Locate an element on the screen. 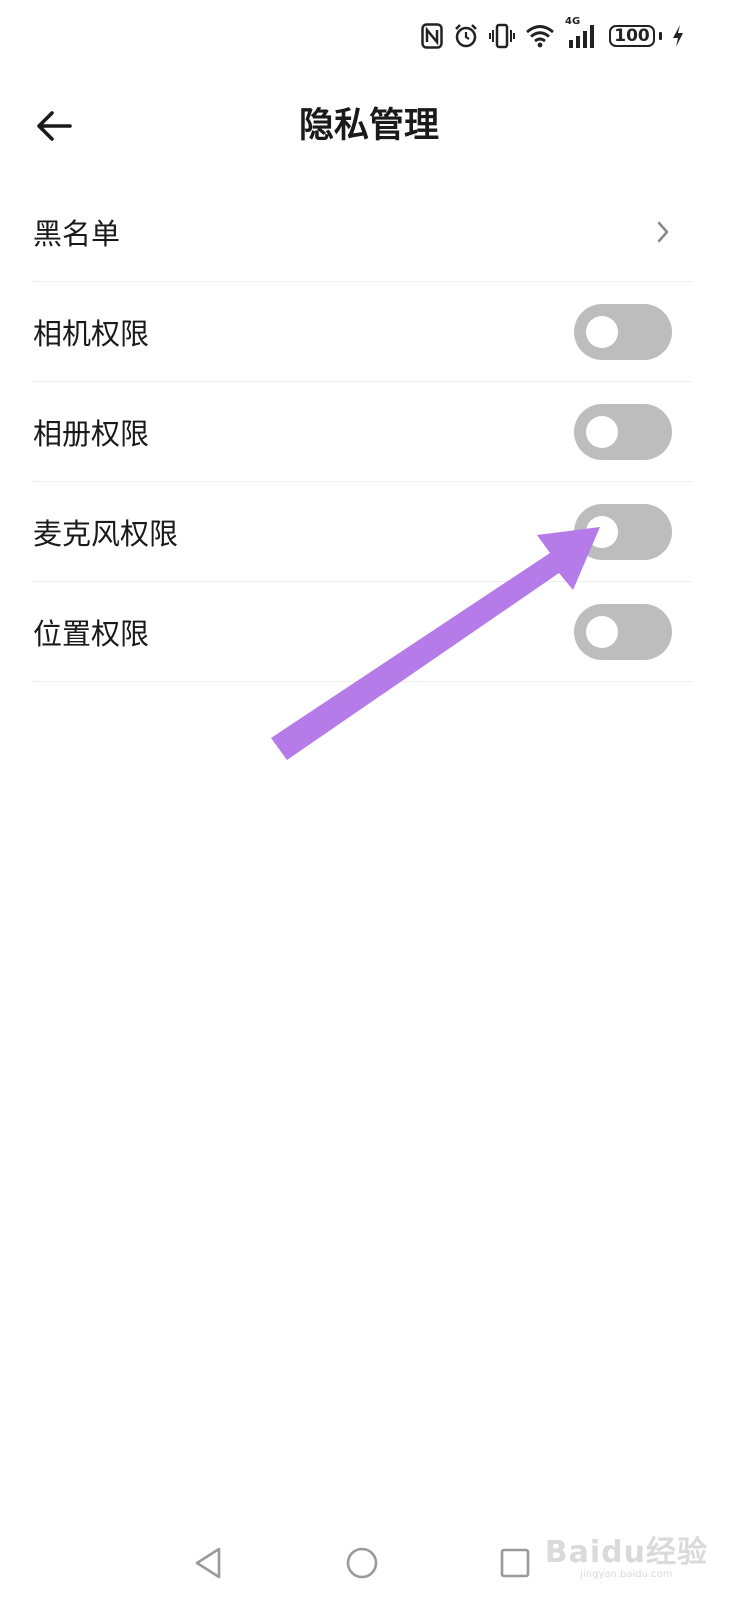  setting-row-location: 位置权限 is located at coordinates (362, 632).